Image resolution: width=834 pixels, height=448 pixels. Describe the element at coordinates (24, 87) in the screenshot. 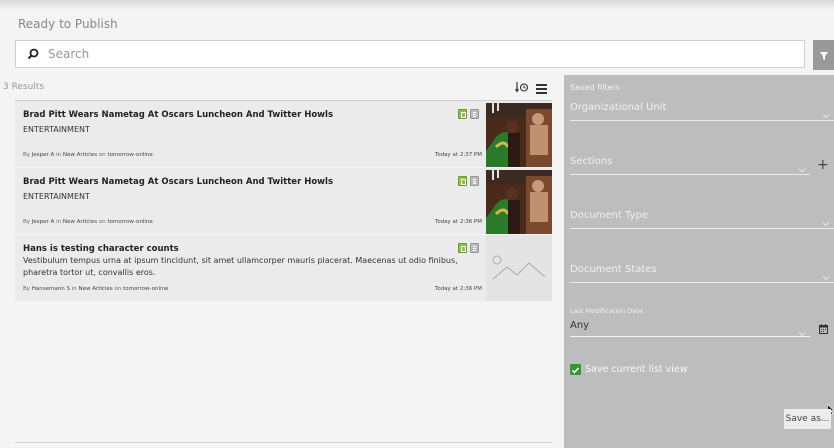

I see `results-count: 3 Results` at that location.